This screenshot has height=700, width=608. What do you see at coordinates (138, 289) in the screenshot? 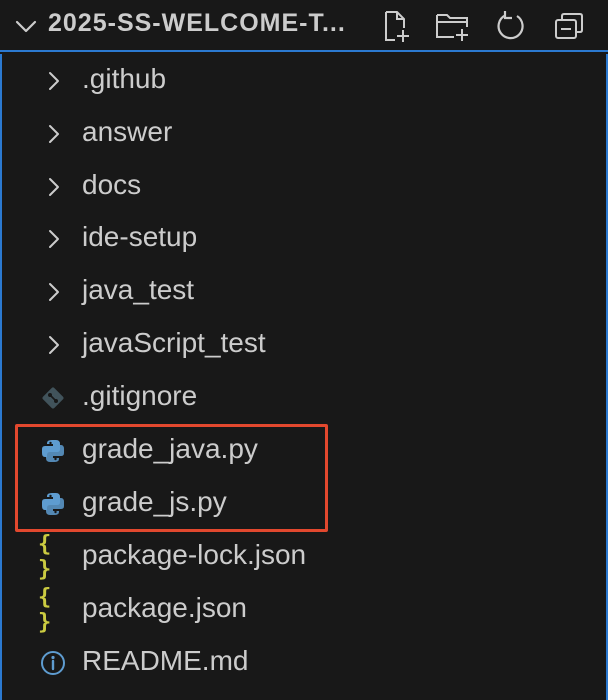
I see `item-label: java_test` at bounding box center [138, 289].